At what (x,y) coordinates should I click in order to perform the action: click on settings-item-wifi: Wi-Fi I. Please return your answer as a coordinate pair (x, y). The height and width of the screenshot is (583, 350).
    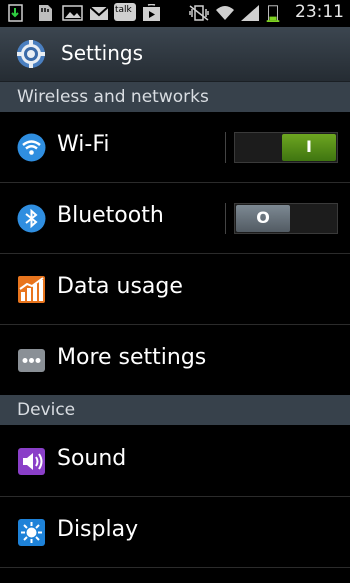
    Looking at the image, I should click on (175, 147).